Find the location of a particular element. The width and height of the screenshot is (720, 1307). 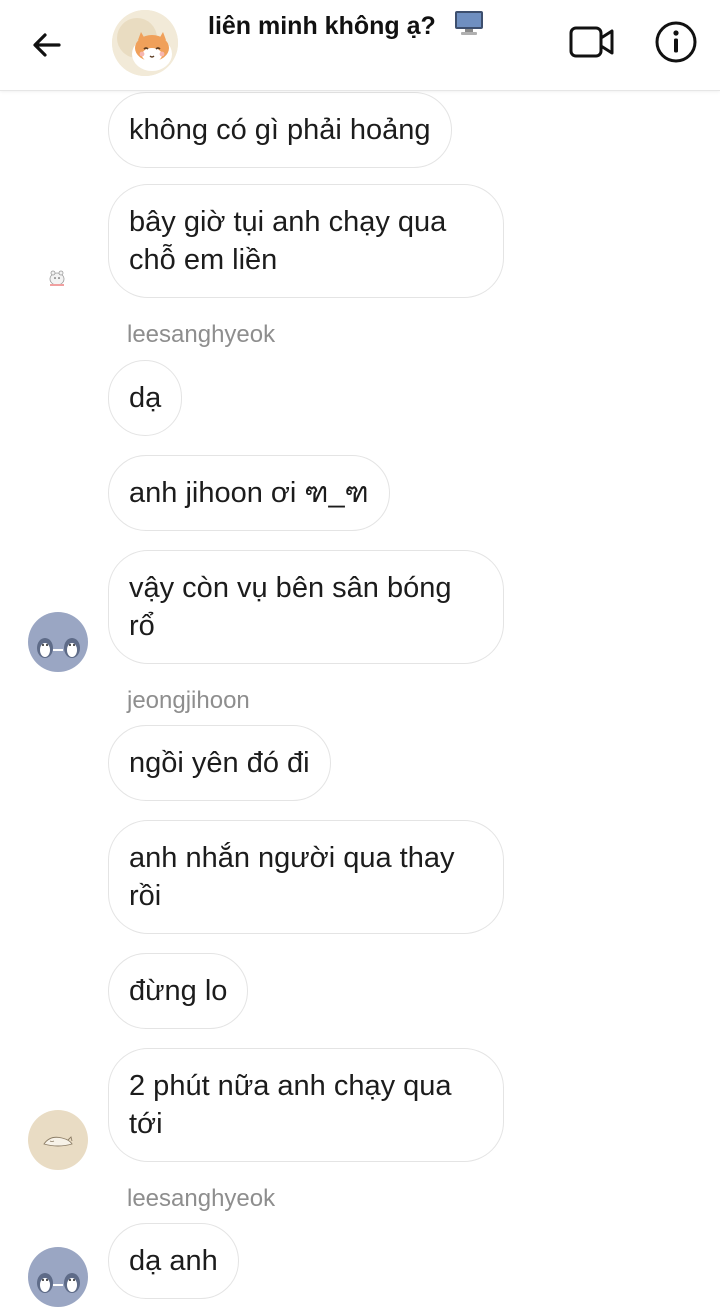

message-bubble: 2 phút nữa anh chạy qua tới is located at coordinates (306, 1105).